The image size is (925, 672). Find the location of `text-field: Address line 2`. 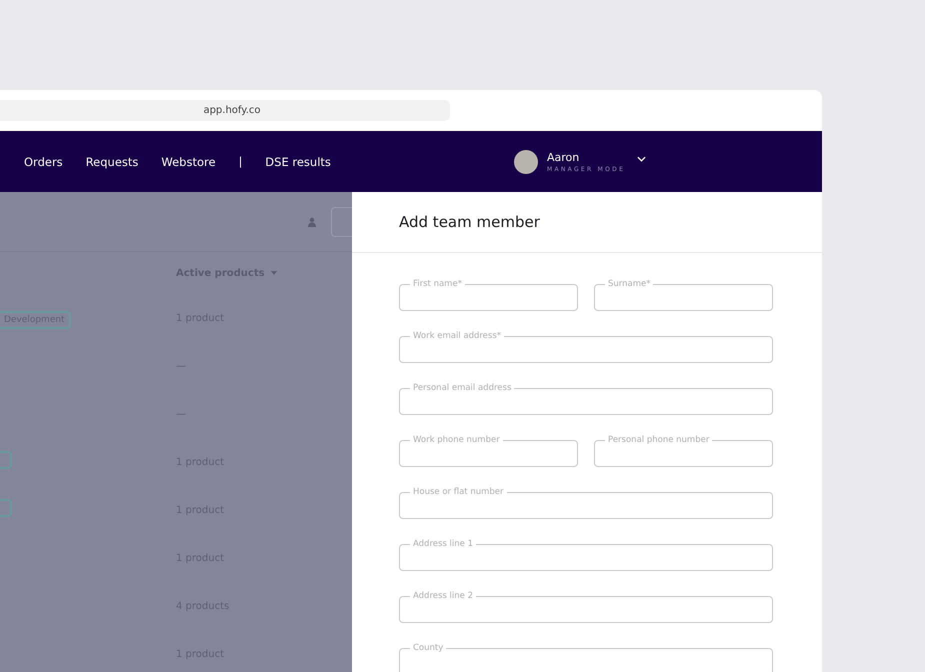

text-field: Address line 2 is located at coordinates (586, 607).